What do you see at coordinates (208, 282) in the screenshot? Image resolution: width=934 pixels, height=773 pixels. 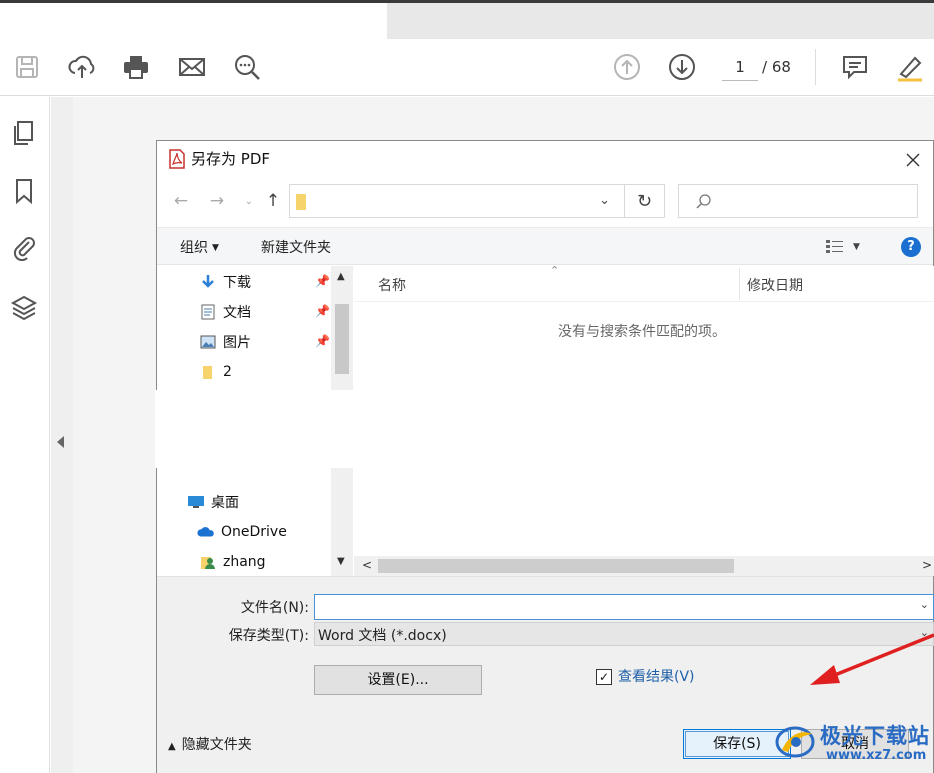 I see `download-icon` at bounding box center [208, 282].